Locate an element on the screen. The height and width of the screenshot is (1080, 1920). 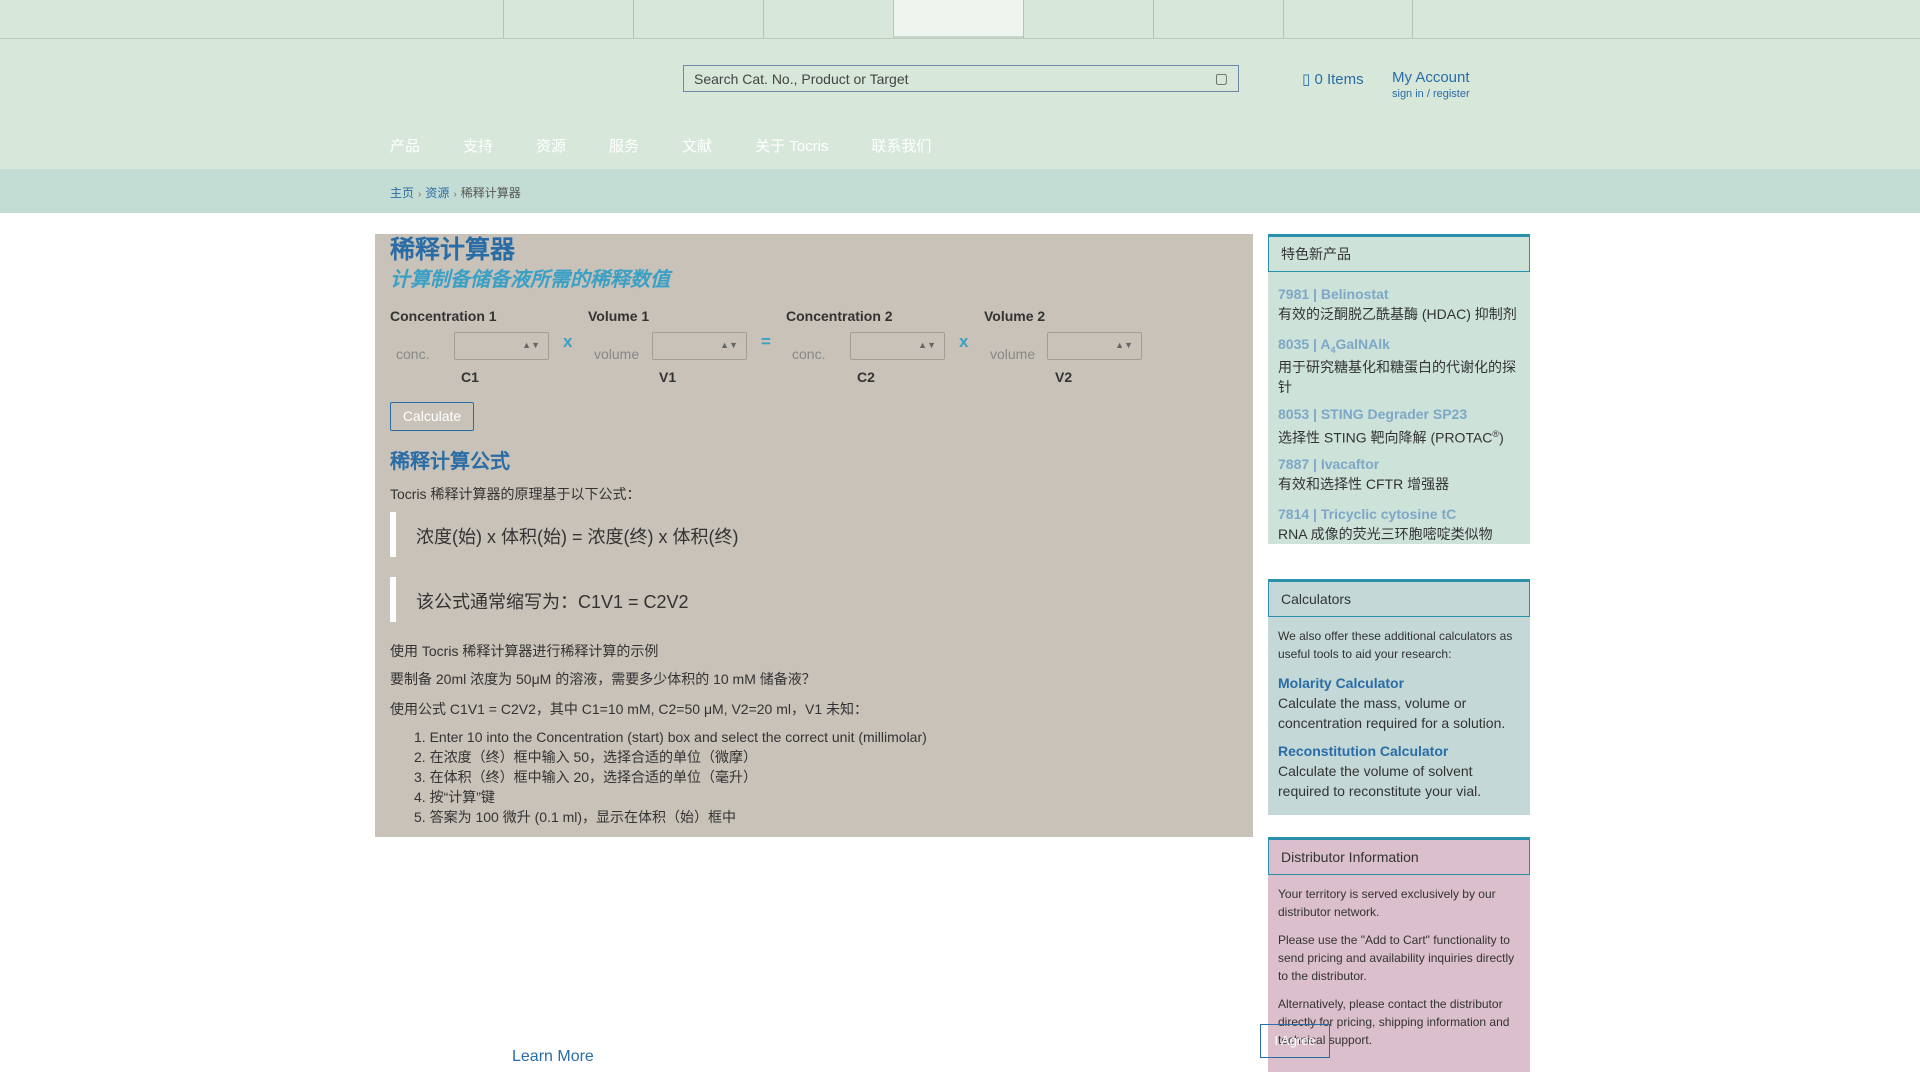
featured-item-desc: 用于研究糖基化和糖蛋白的代谢化的探针 is located at coordinates (1397, 376).